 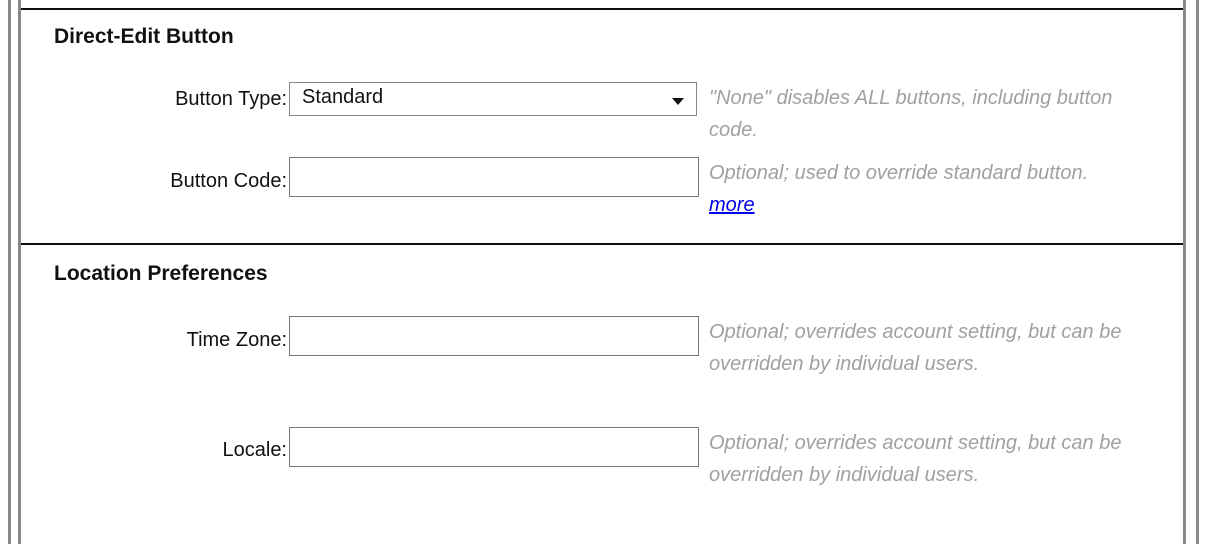 I want to click on button-type-selected-value: Standard, so click(x=343, y=97).